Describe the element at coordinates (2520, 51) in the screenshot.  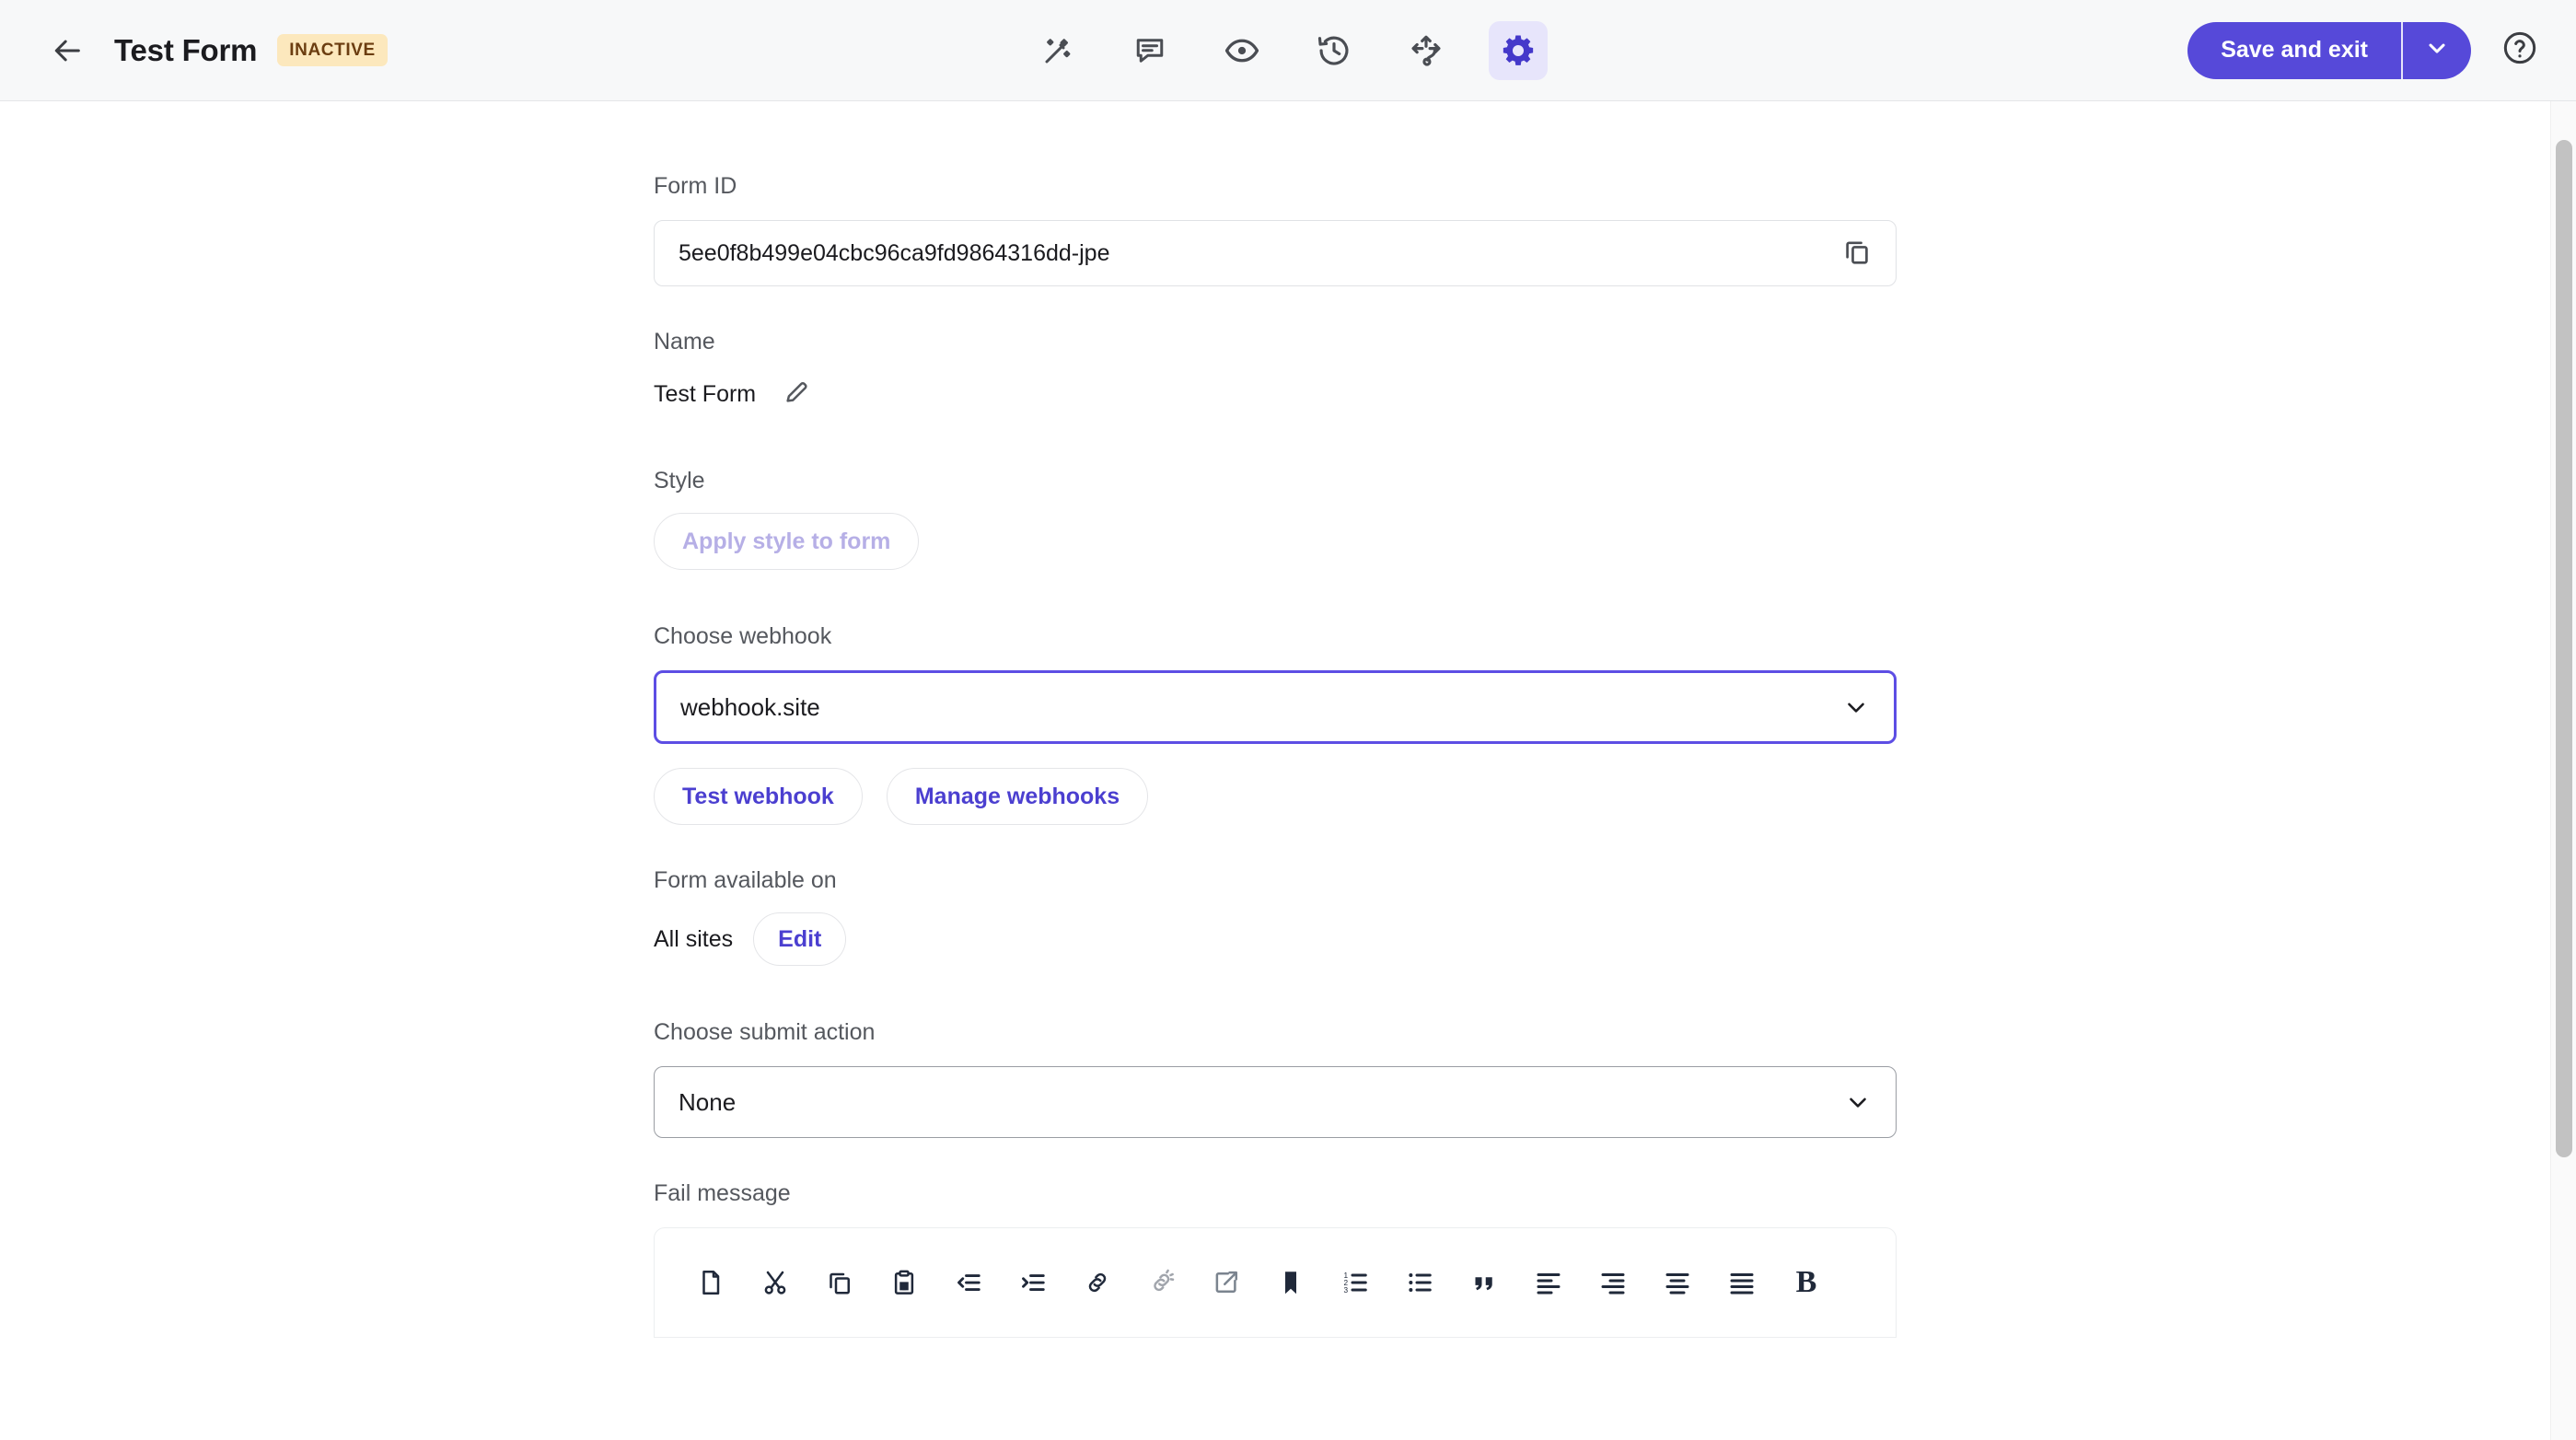
I see `help-button` at that location.